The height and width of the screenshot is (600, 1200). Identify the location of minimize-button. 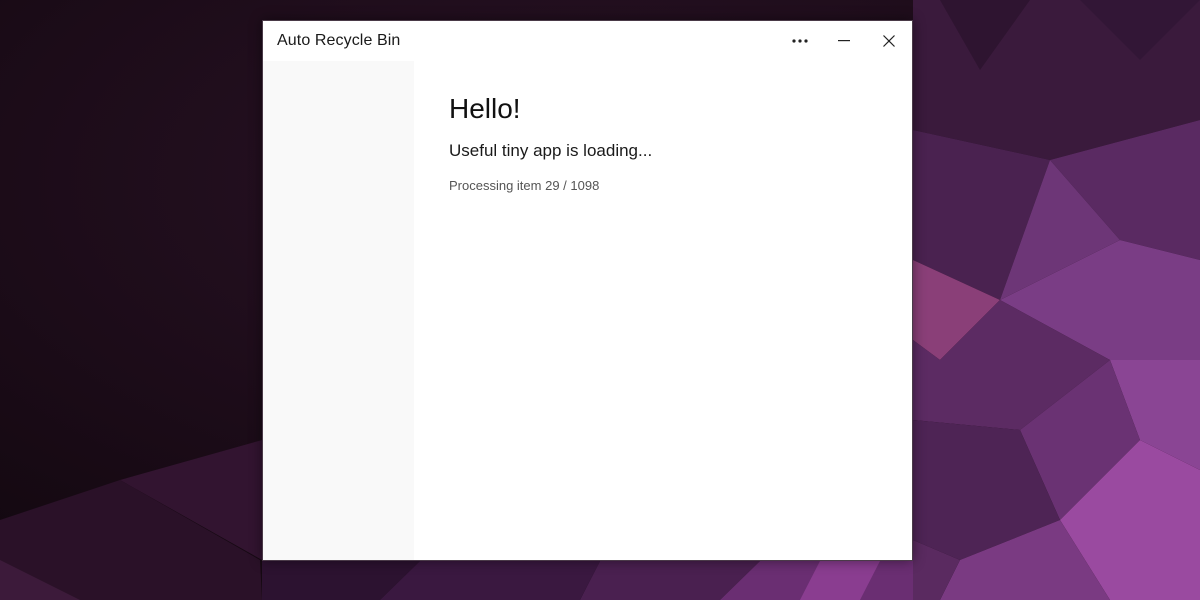
(844, 41).